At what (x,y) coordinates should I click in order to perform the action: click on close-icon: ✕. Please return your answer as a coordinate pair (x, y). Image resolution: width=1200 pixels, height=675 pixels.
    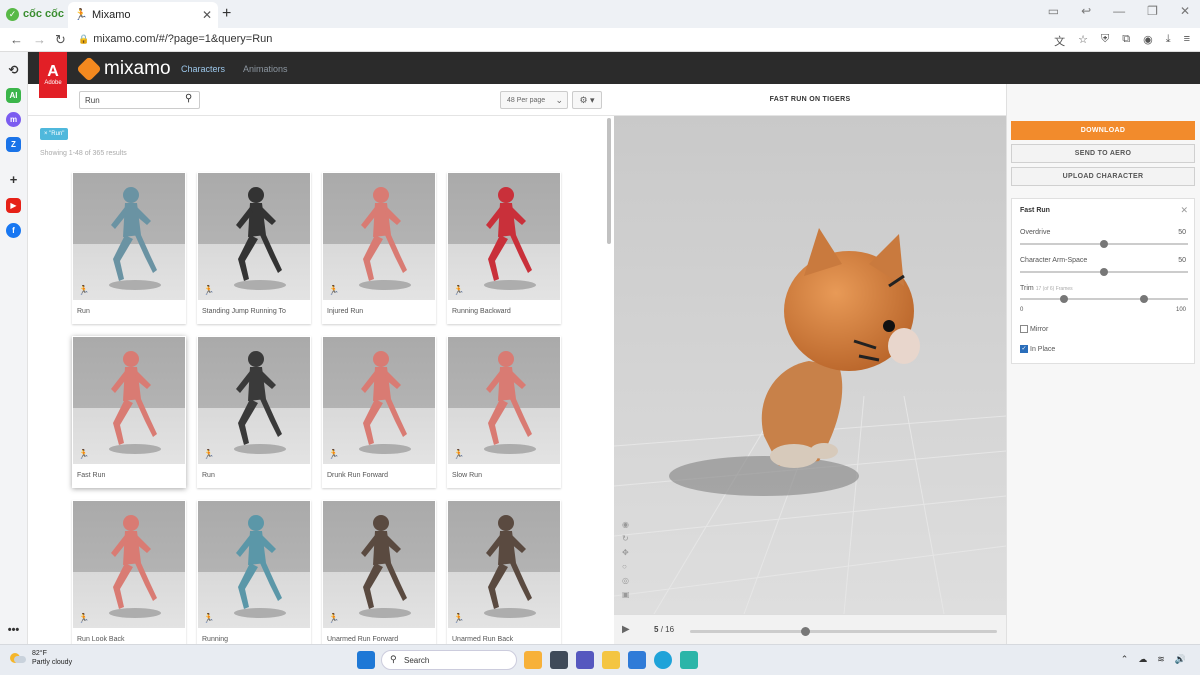
    Looking at the image, I should click on (1184, 210).